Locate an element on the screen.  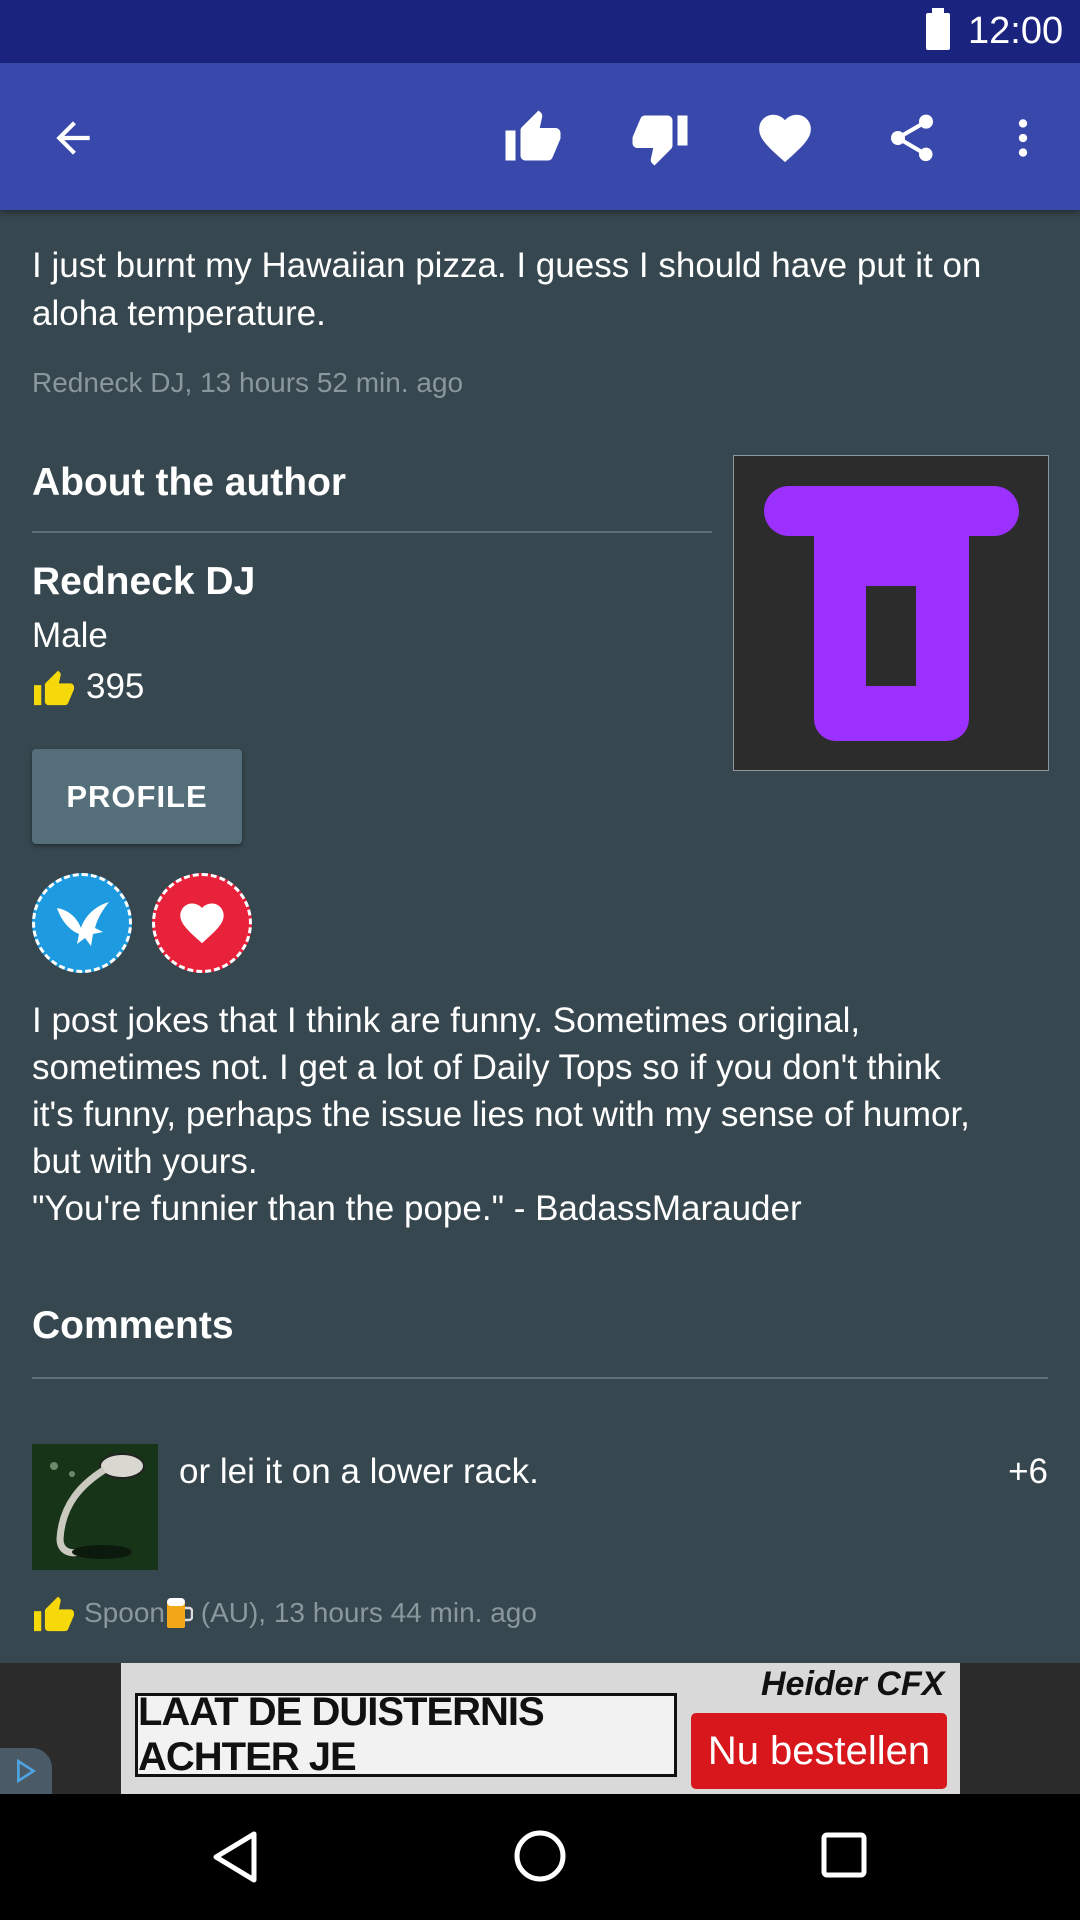
eagle-badge-icon is located at coordinates (82, 923).